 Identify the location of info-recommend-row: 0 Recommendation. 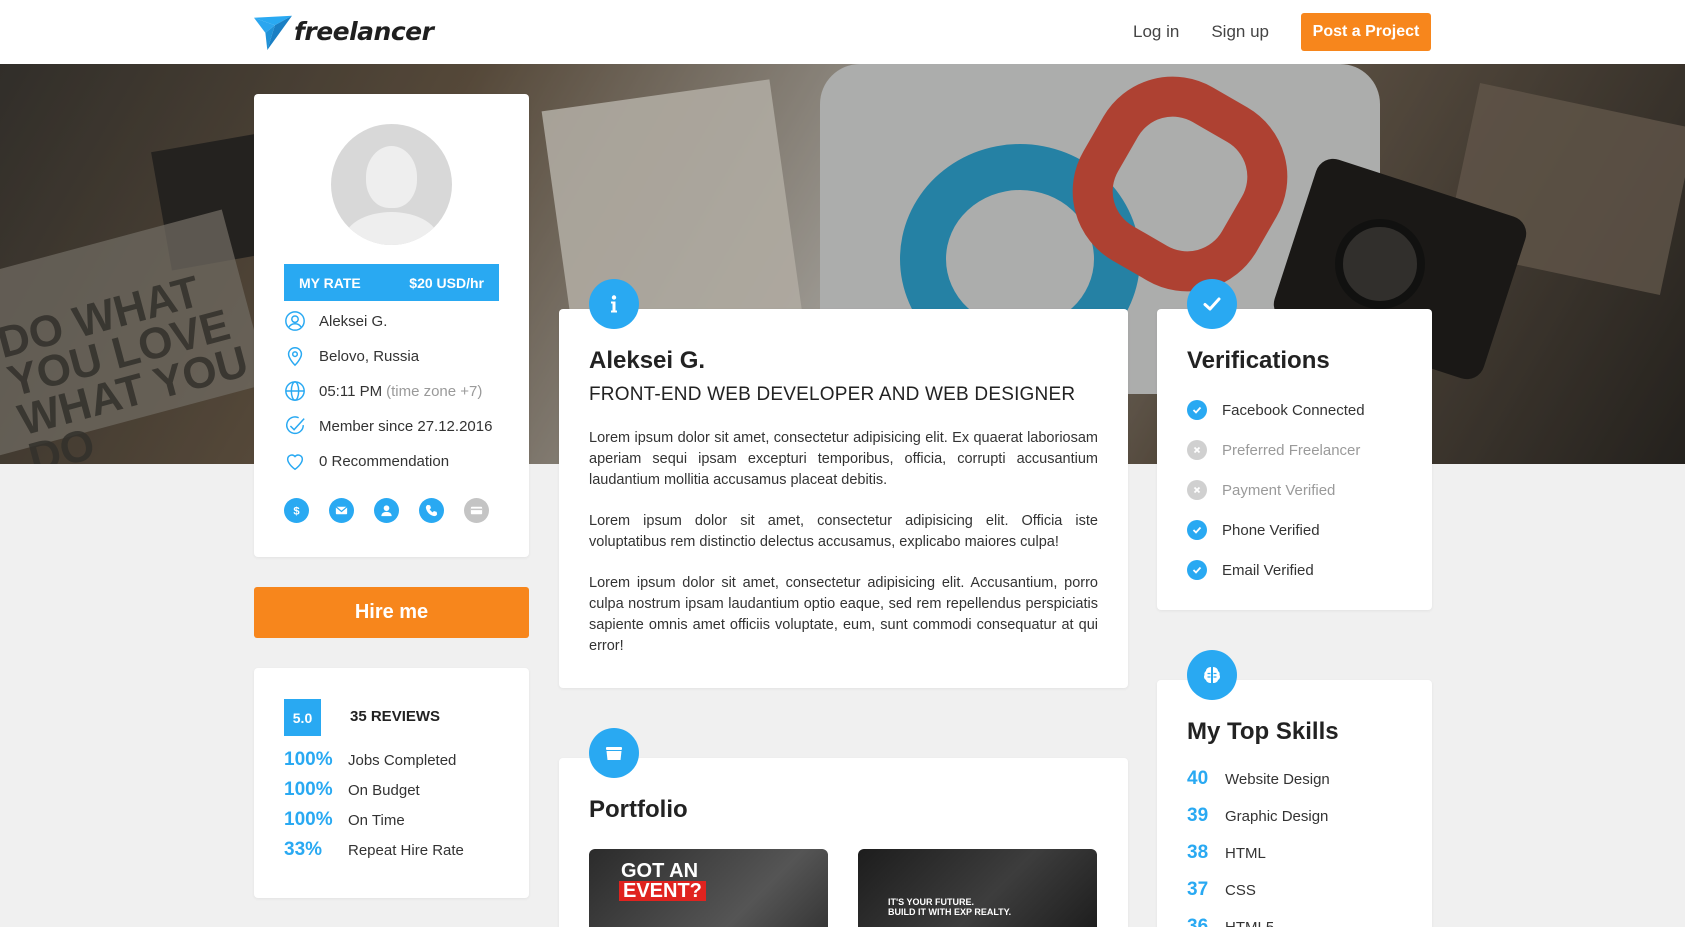
(366, 461).